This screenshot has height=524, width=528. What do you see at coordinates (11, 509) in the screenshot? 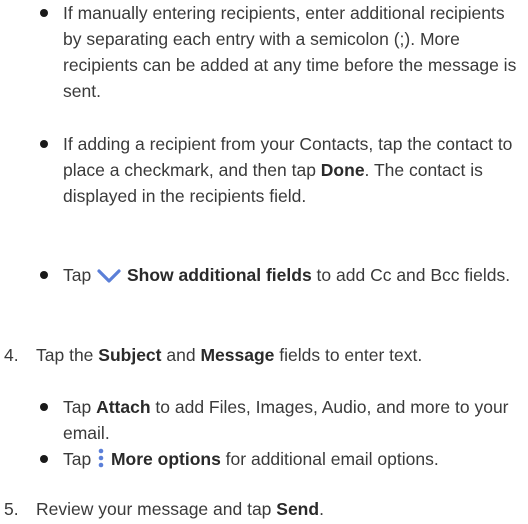
I see `step-number: 5.` at bounding box center [11, 509].